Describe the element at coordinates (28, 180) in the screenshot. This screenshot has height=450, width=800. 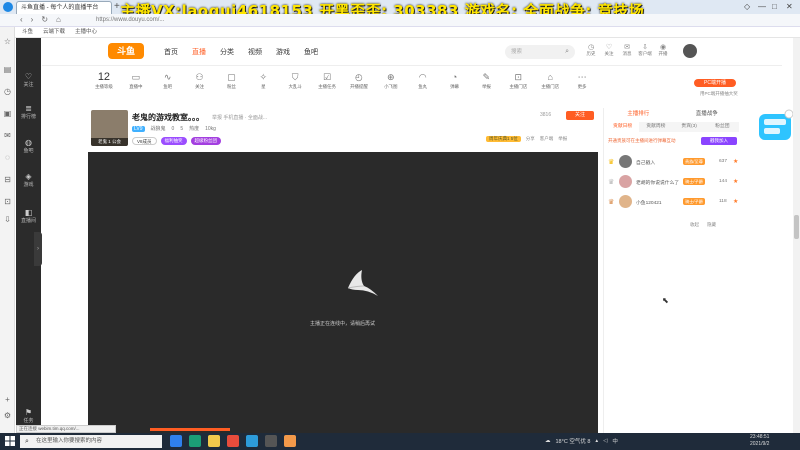
I see `sidebar-item-game: ◈ 游戏` at that location.